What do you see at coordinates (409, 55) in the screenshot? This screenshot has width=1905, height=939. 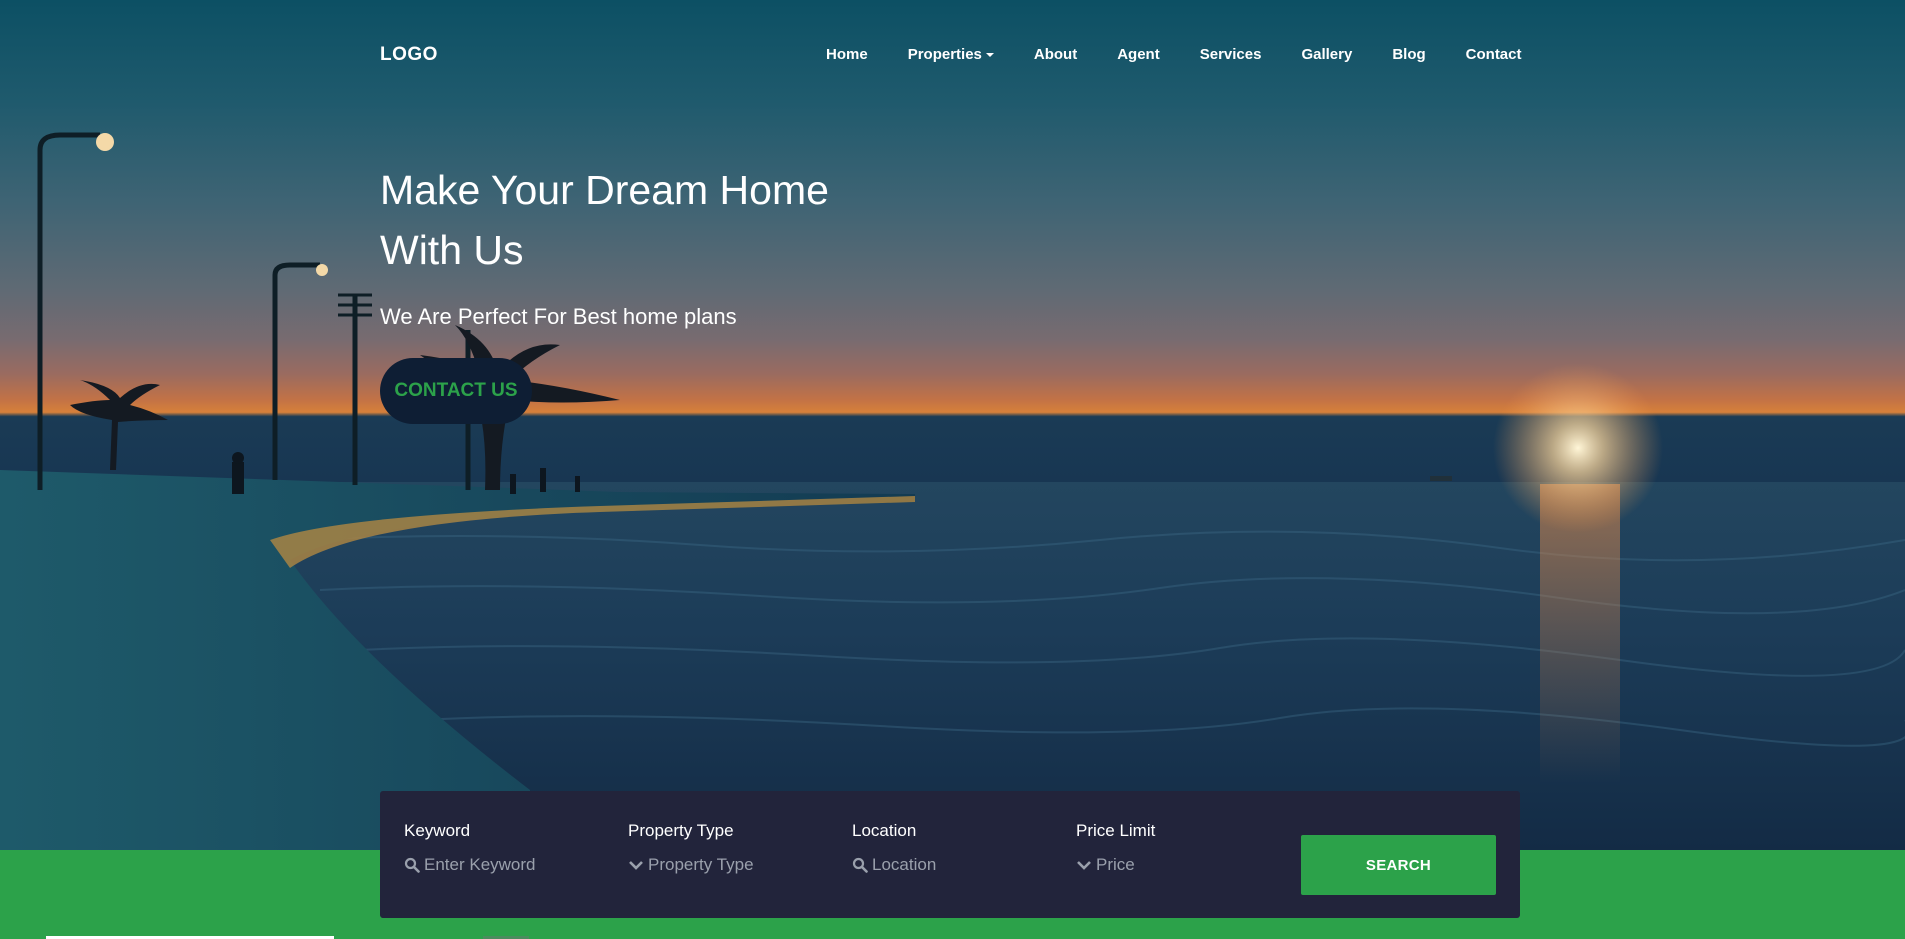 I see `logo: LOGO` at bounding box center [409, 55].